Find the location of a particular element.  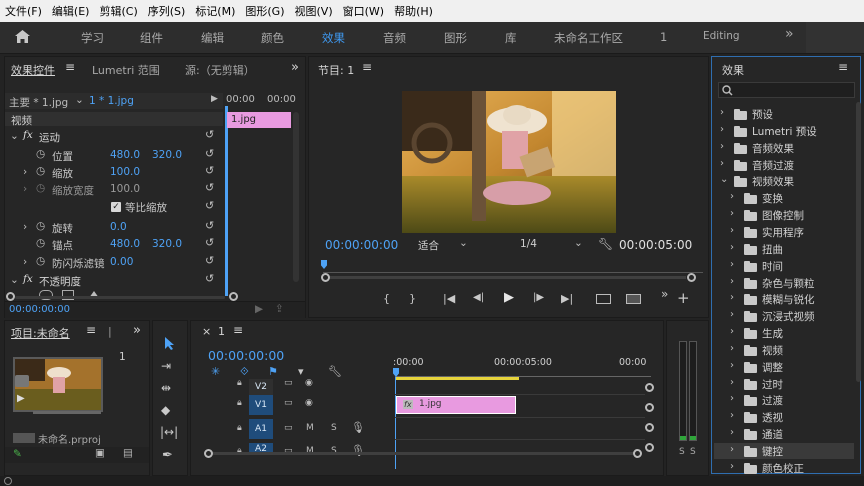

scale-value: 100.0 is located at coordinates (125, 172).